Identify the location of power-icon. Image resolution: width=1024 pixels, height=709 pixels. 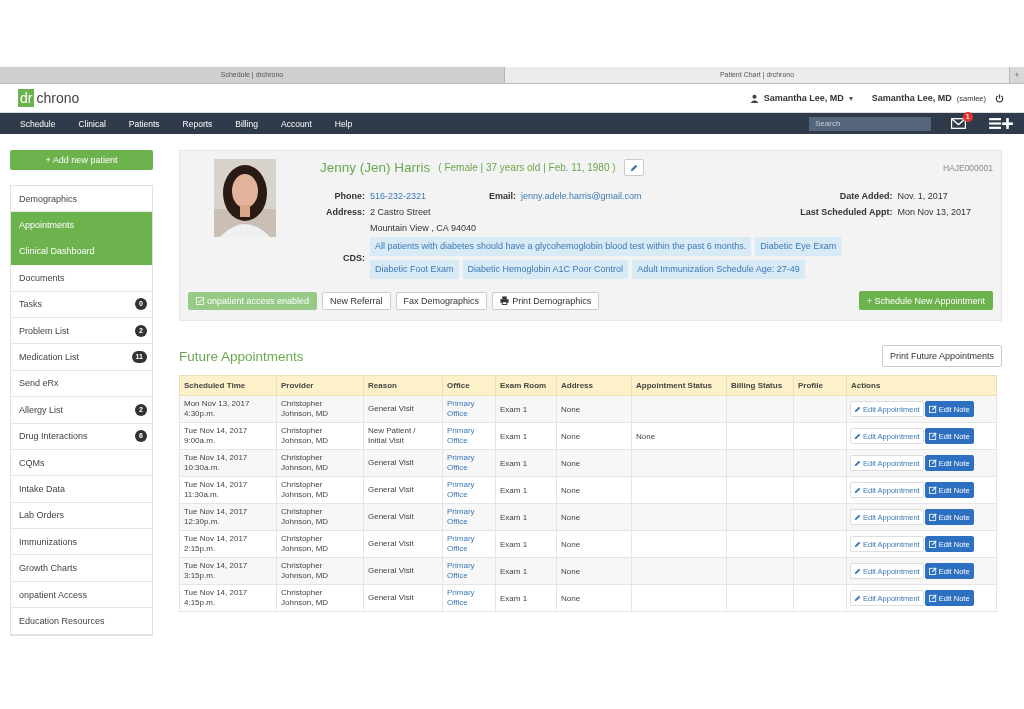
(999, 98).